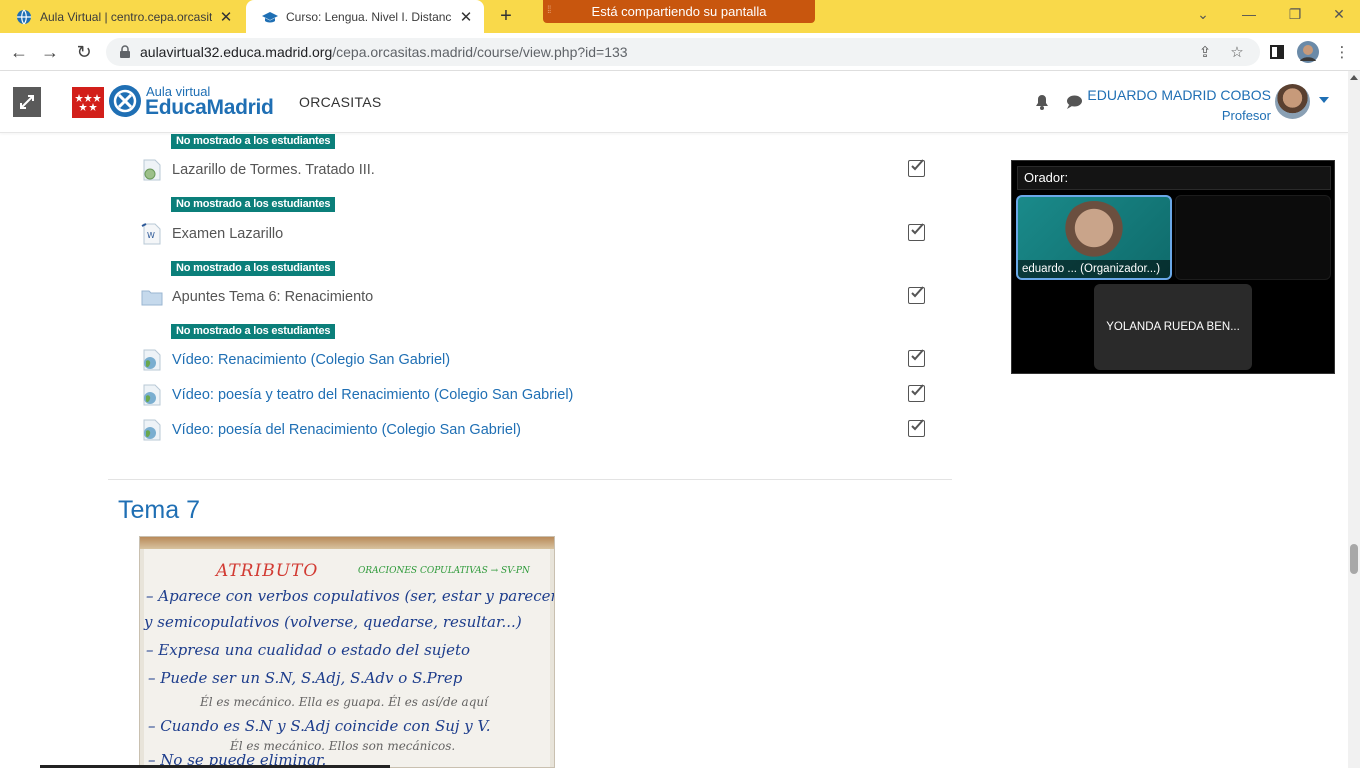 Image resolution: width=1360 pixels, height=768 pixels. I want to click on activity-name: Apuntes Tema 6: Renacimiento, so click(272, 297).